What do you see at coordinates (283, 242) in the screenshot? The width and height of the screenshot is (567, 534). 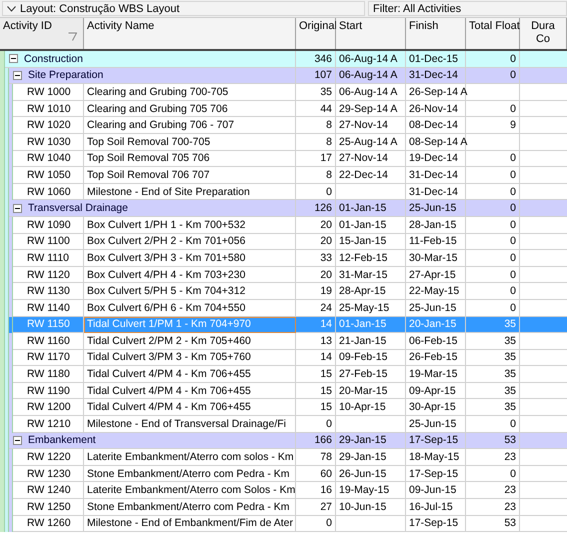 I see `activity-row: RW 1100 Box Culvert 2/PH 2 - Km 701+056 20 15-Jan-15 11-Feb-15 0` at bounding box center [283, 242].